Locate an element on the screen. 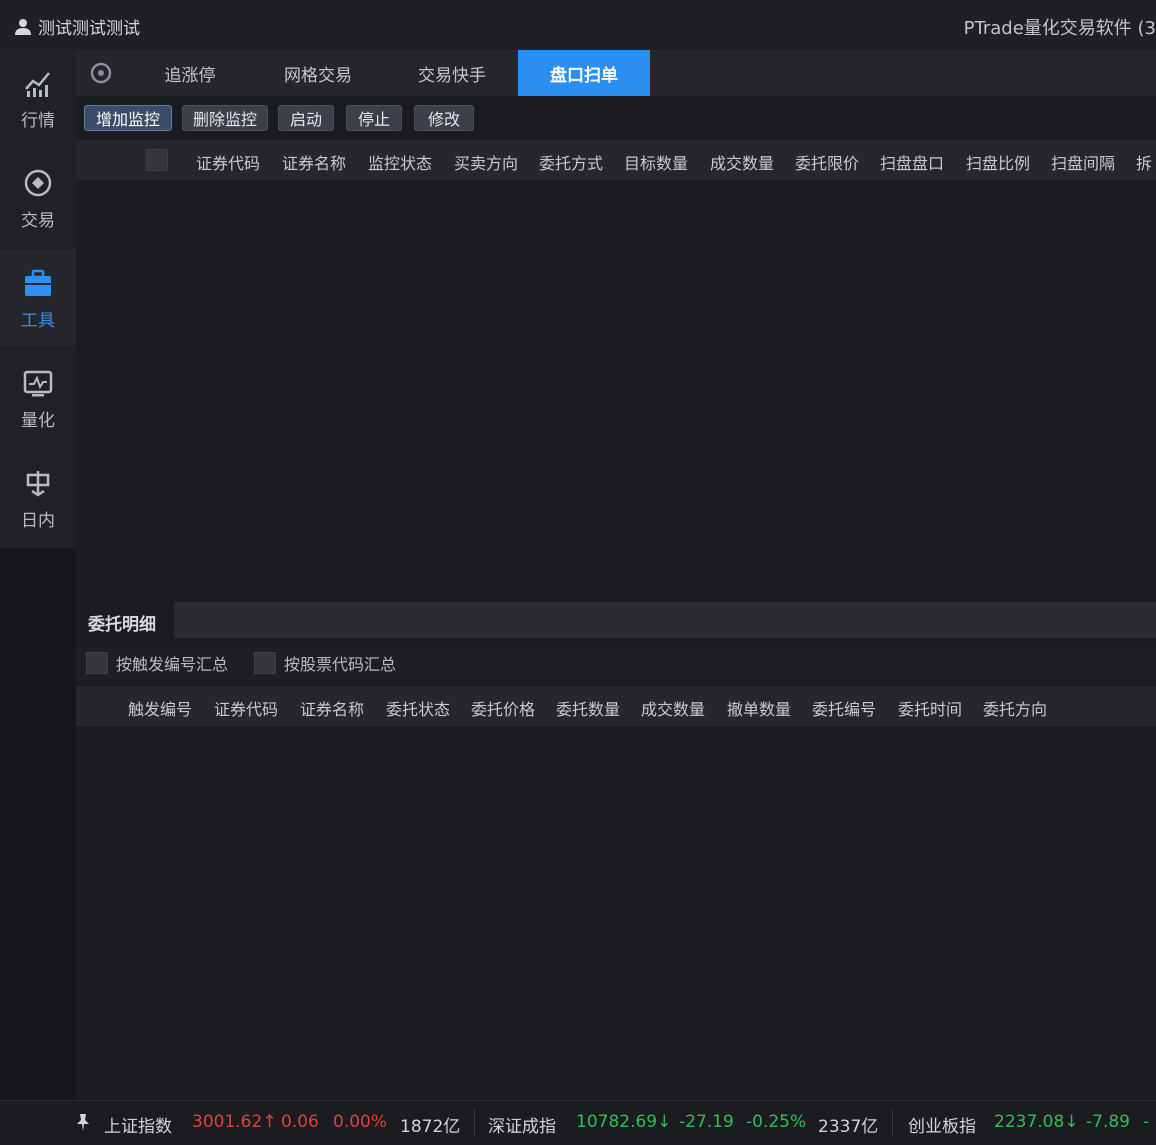 The width and height of the screenshot is (1156, 1145). nav-item-tools: 工具 is located at coordinates (38, 298).